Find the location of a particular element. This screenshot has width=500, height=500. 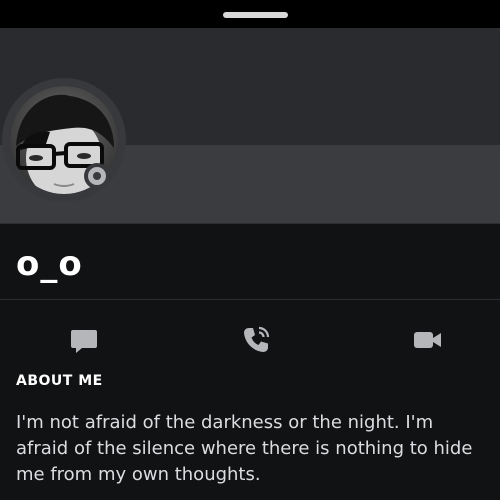

voice-call-button is located at coordinates (256, 340).